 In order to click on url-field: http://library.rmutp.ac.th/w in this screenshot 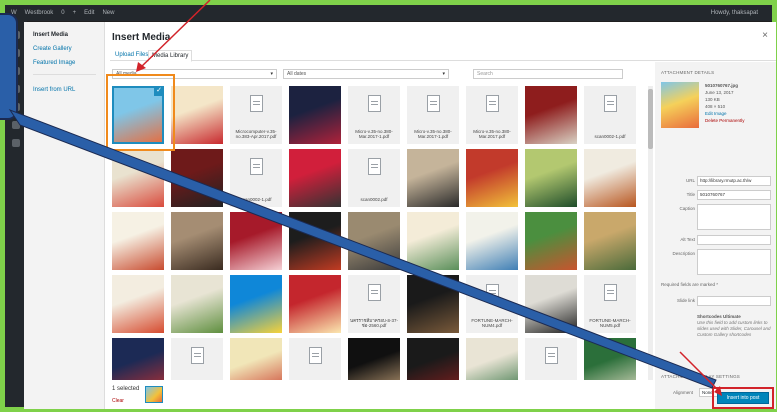, I will do `click(734, 181)`.